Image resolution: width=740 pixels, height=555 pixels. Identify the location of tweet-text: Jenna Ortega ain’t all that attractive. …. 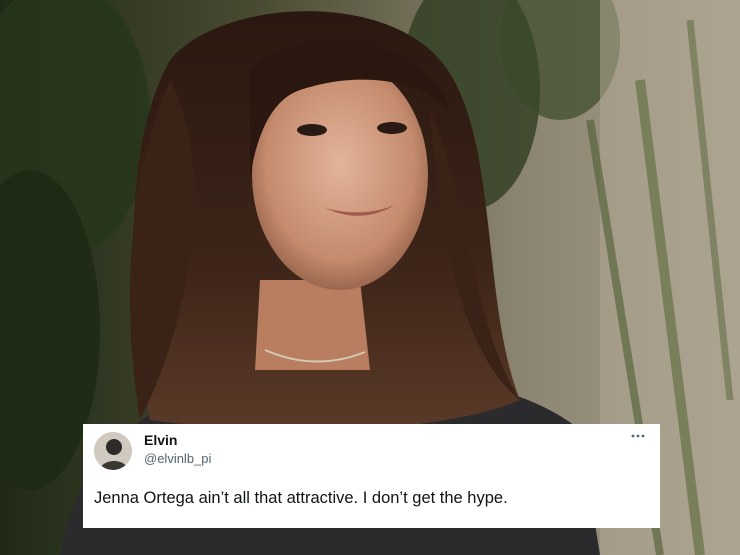
(301, 498).